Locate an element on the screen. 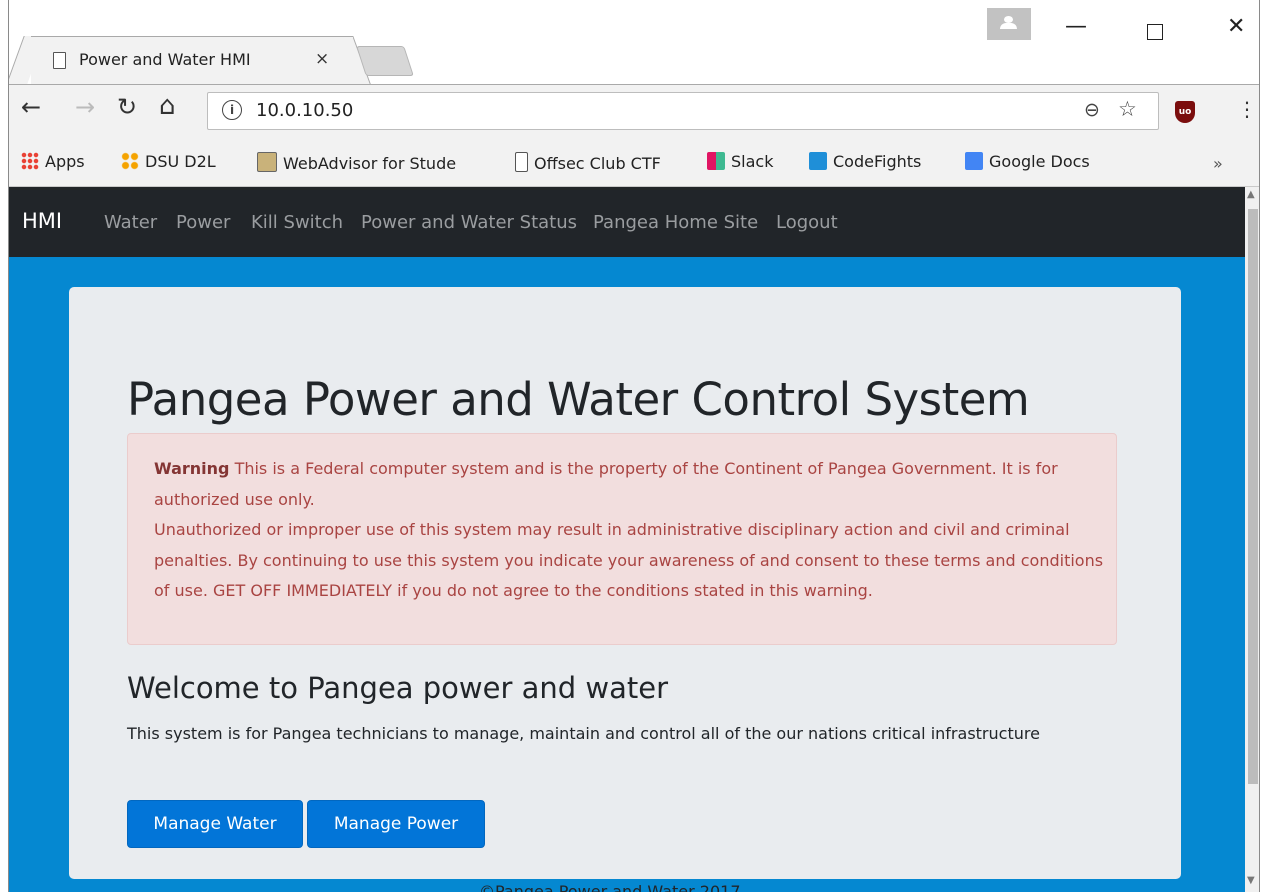 This screenshot has height=892, width=1264. maximize-button is located at coordinates (1155, 32).